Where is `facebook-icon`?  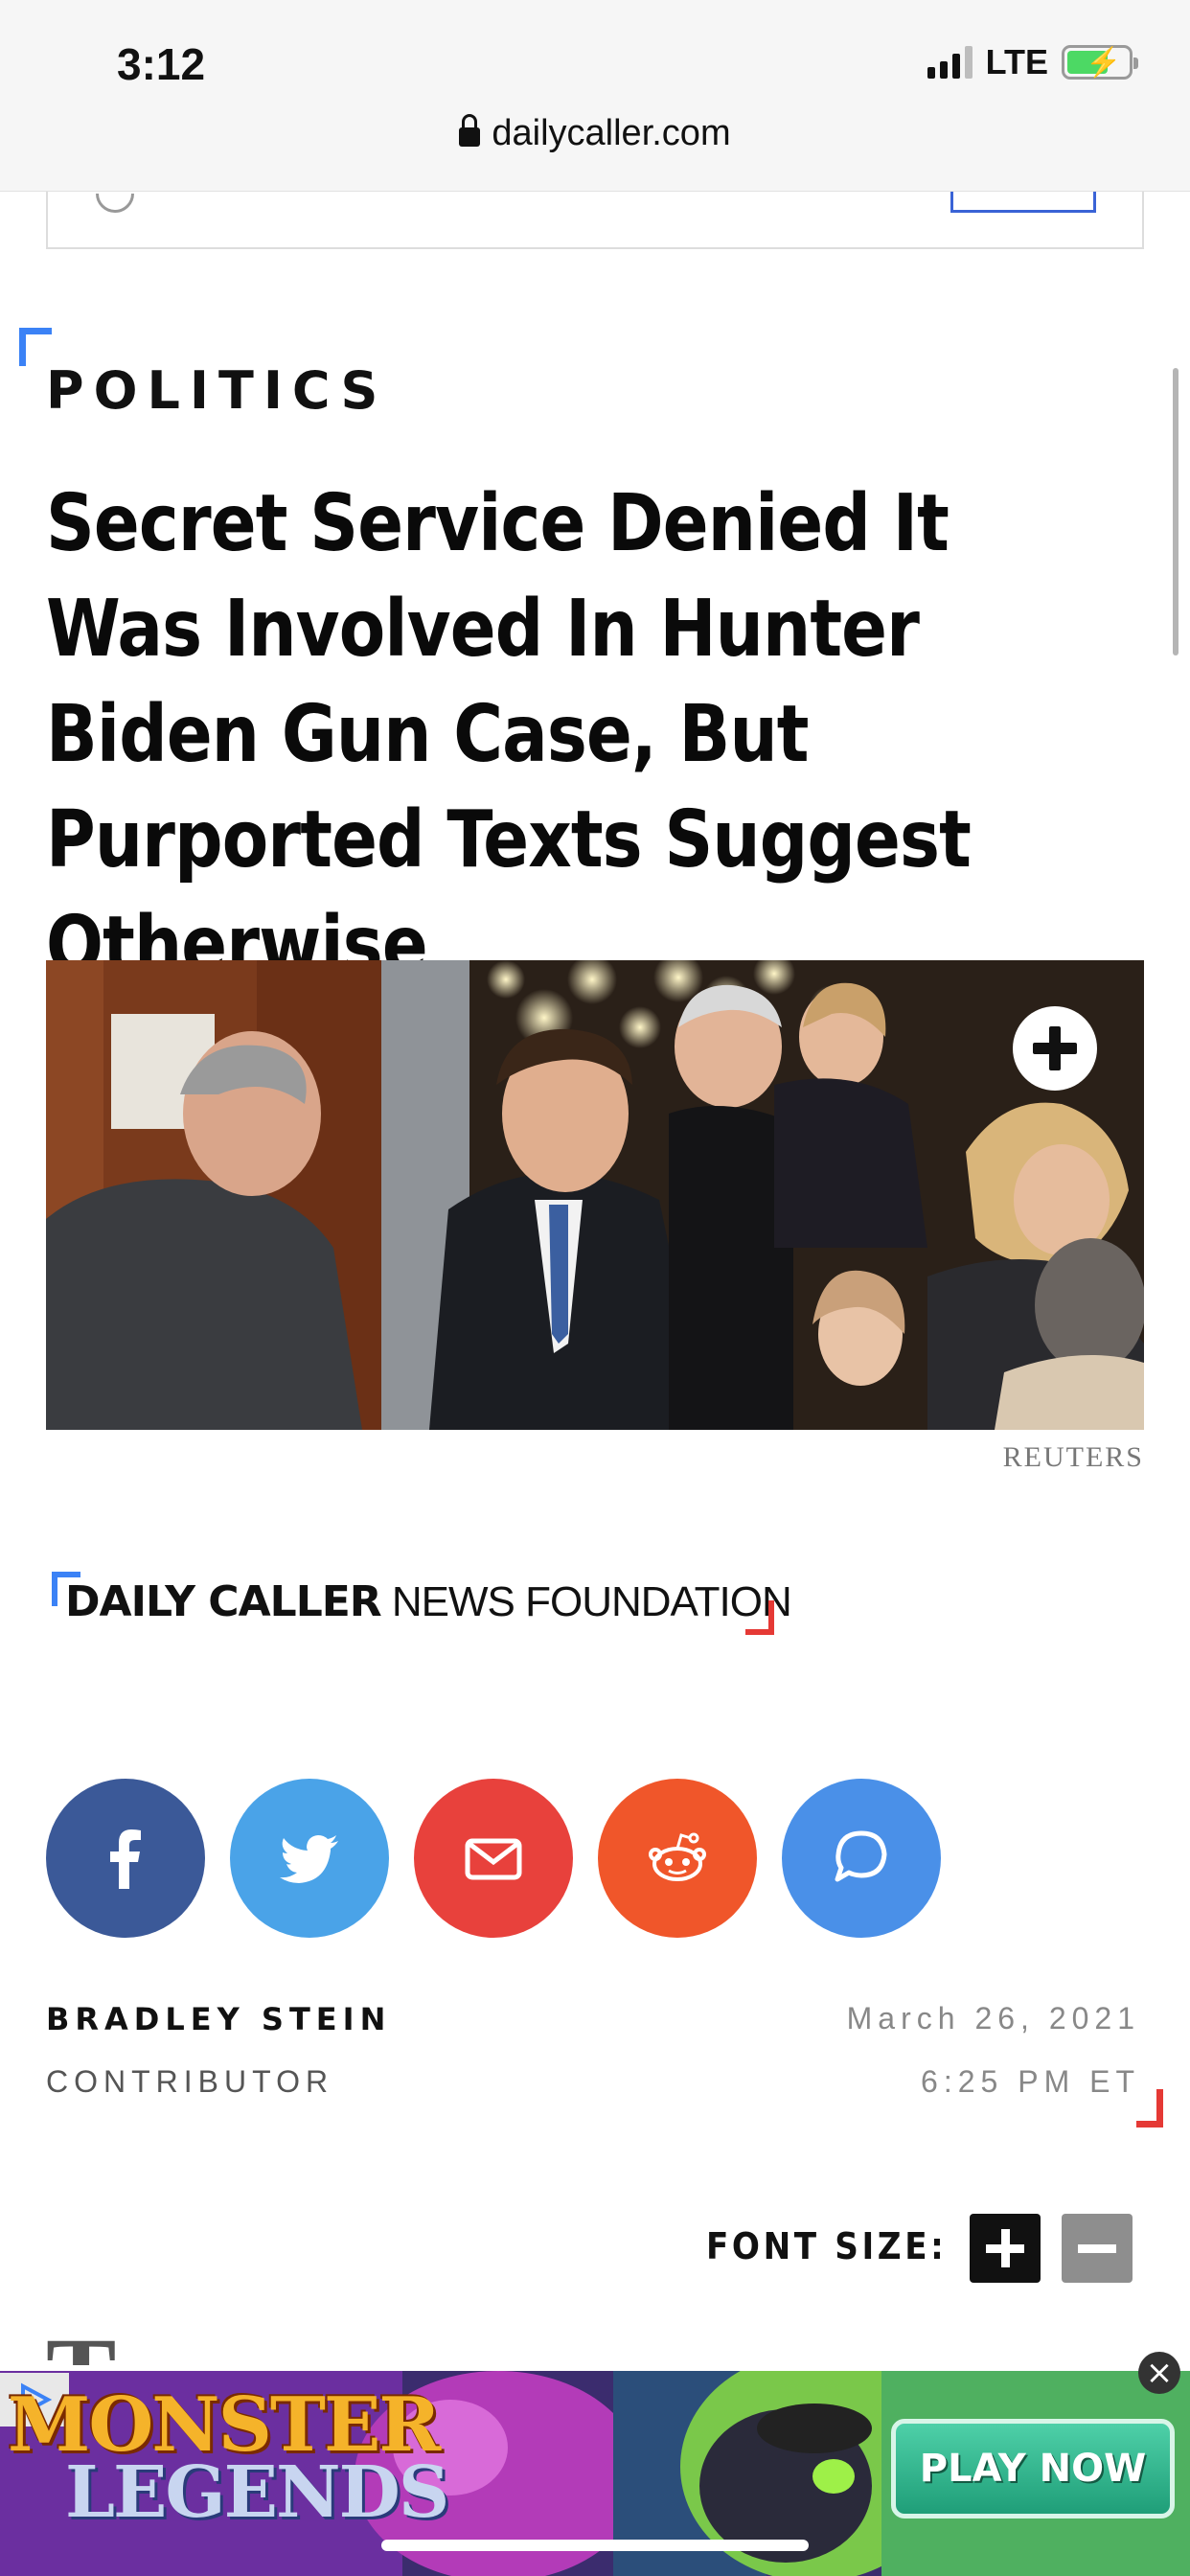
facebook-icon is located at coordinates (125, 1859).